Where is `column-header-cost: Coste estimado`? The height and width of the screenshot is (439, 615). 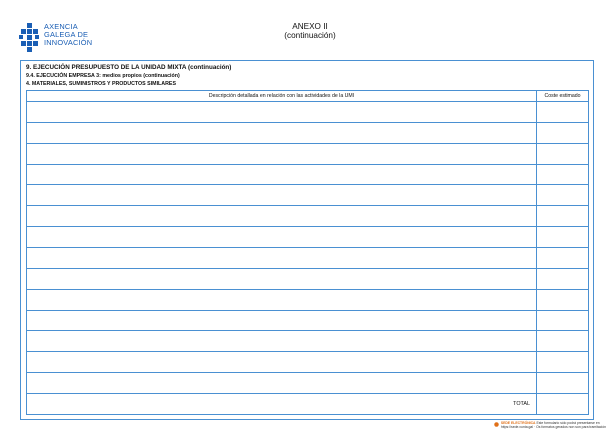
column-header-cost: Coste estimado is located at coordinates (562, 96).